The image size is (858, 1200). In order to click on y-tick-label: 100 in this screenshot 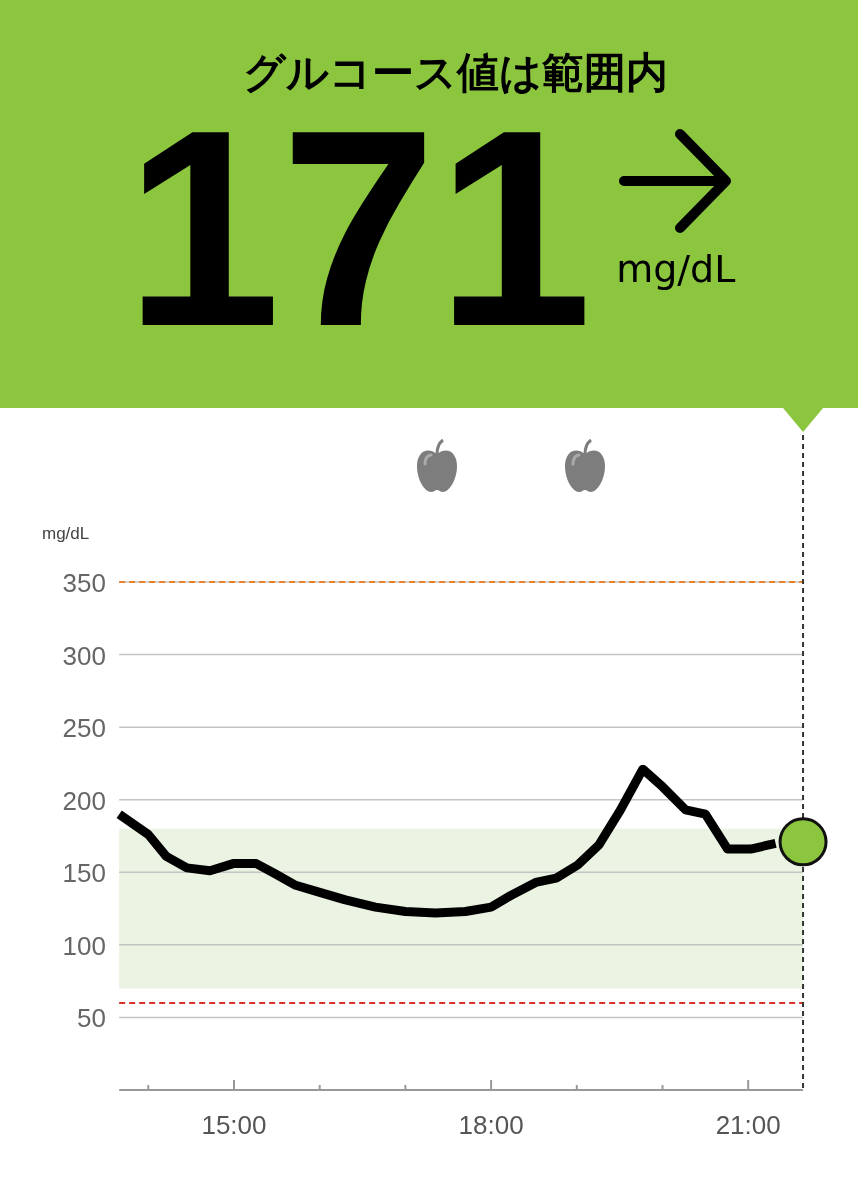, I will do `click(84, 945)`.